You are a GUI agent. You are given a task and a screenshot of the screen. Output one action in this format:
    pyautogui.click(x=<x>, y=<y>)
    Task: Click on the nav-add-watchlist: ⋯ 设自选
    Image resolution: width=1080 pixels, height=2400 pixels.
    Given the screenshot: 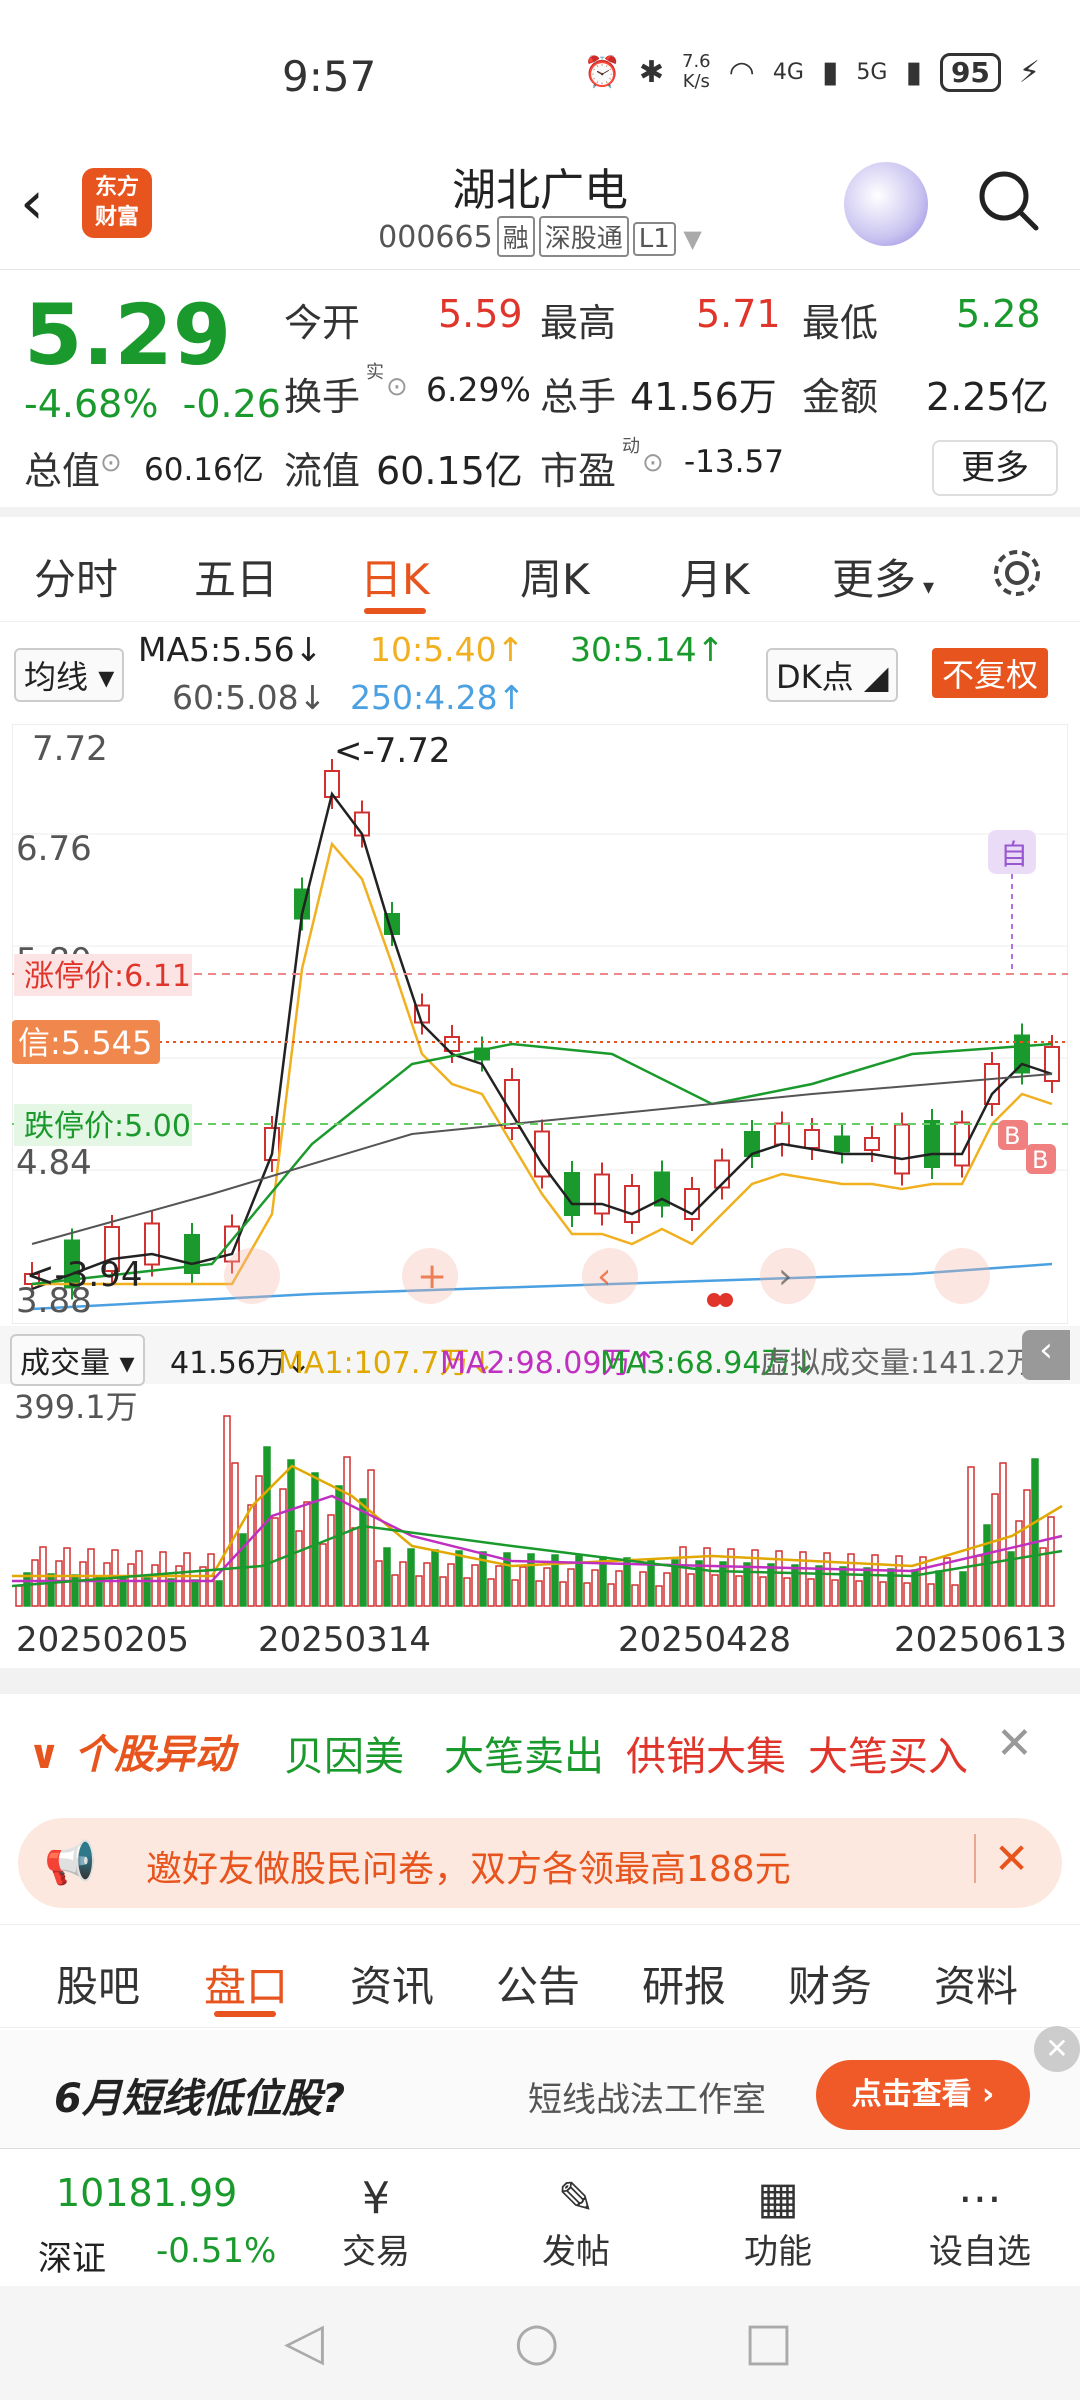 What is the action you would take?
    pyautogui.click(x=980, y=2223)
    